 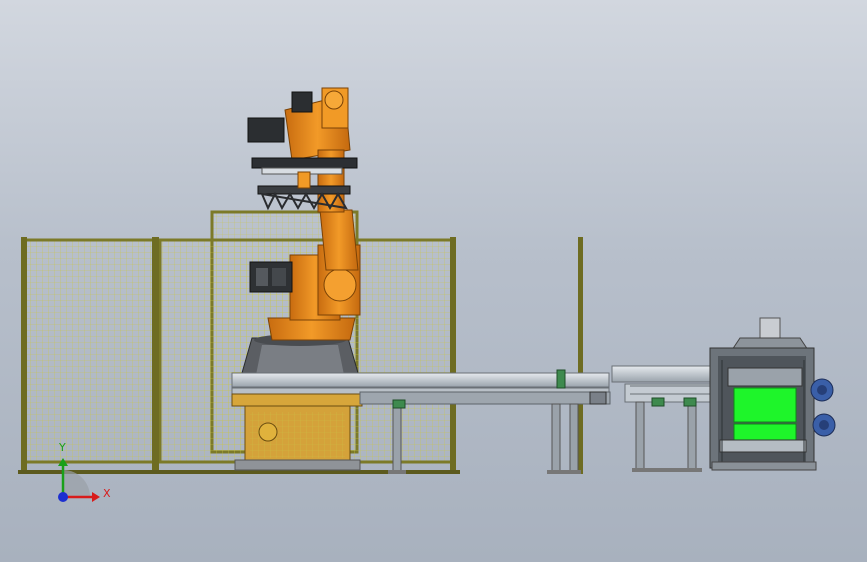 What do you see at coordinates (339, 240) in the screenshot?
I see `robot-lower-arm` at bounding box center [339, 240].